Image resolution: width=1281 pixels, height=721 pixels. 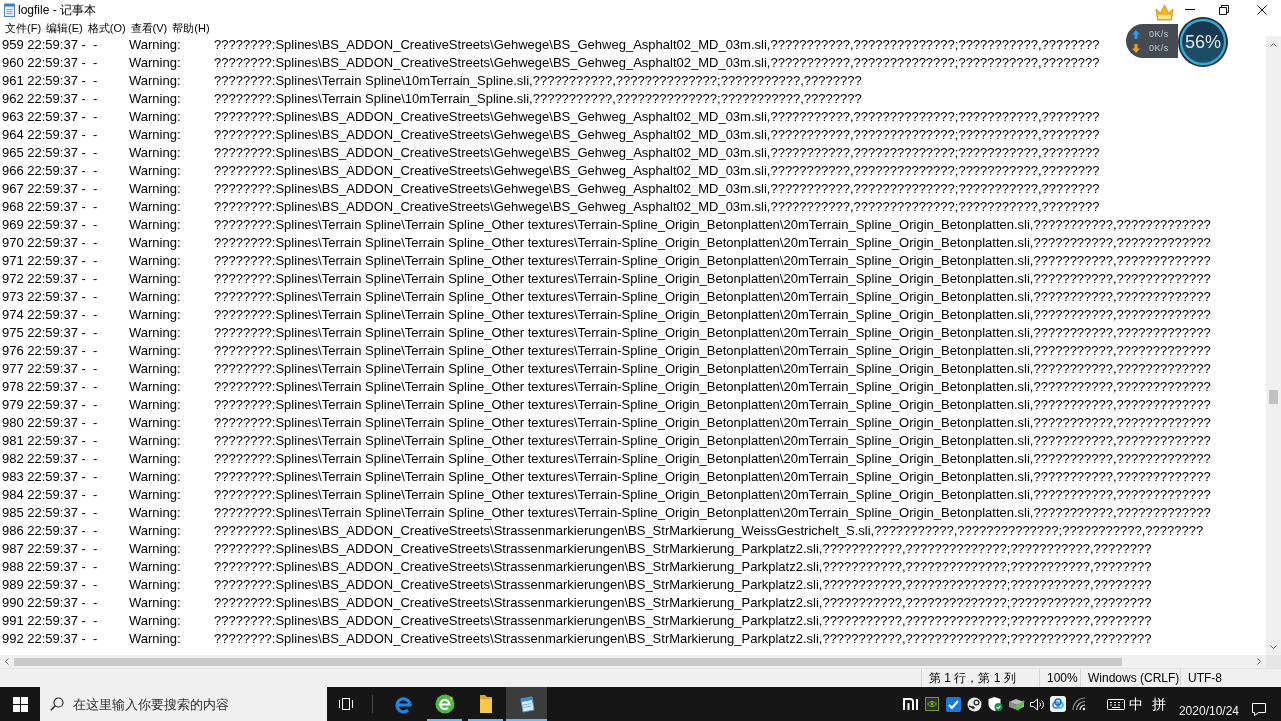 I want to click on log-prefix: 992 22:59:37 - -, so click(x=50, y=639).